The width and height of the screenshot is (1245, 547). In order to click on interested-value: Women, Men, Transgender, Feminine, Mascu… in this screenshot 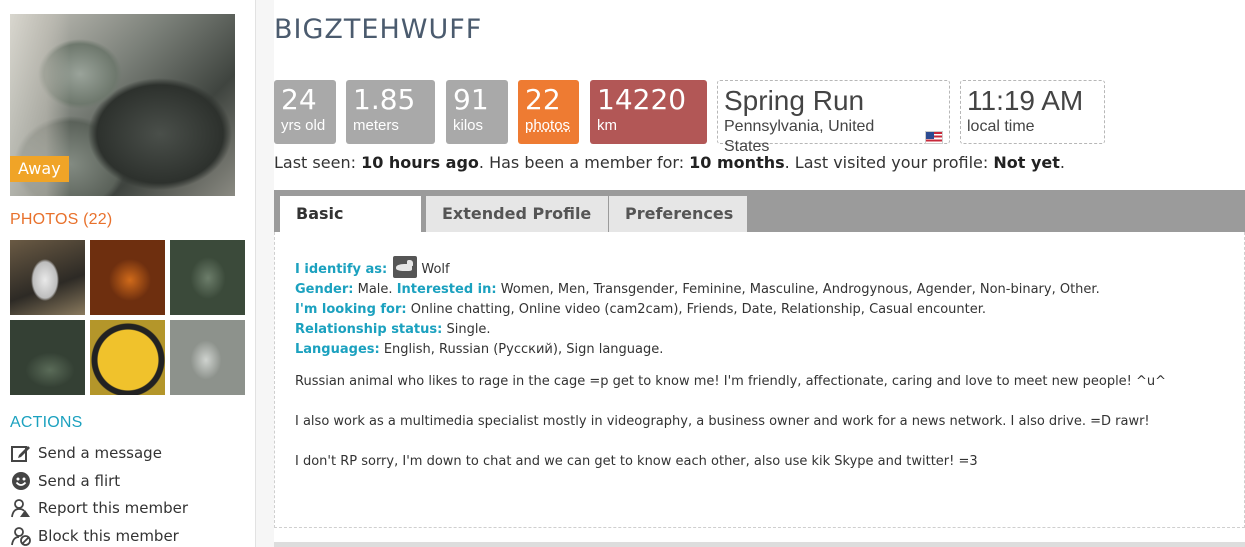, I will do `click(800, 289)`.